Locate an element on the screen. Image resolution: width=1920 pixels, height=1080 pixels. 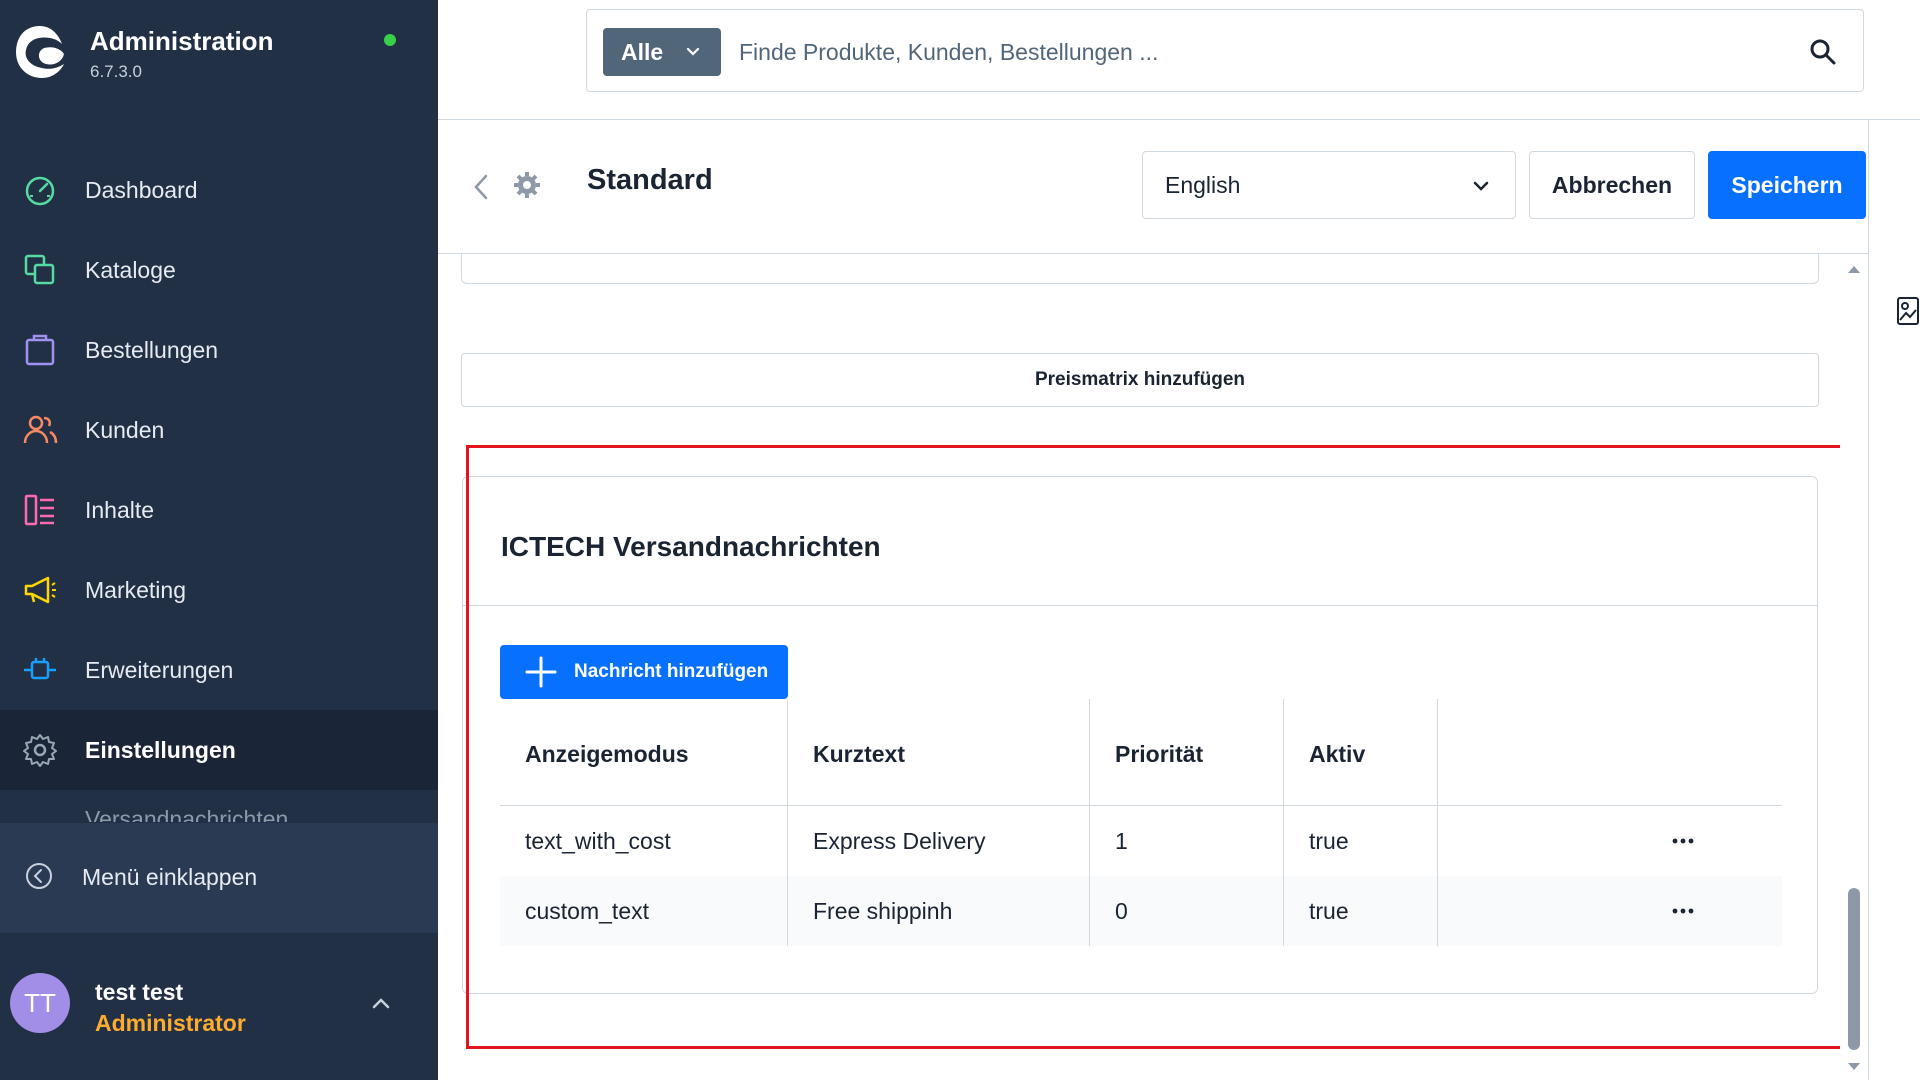
marketing-icon is located at coordinates (40, 590).